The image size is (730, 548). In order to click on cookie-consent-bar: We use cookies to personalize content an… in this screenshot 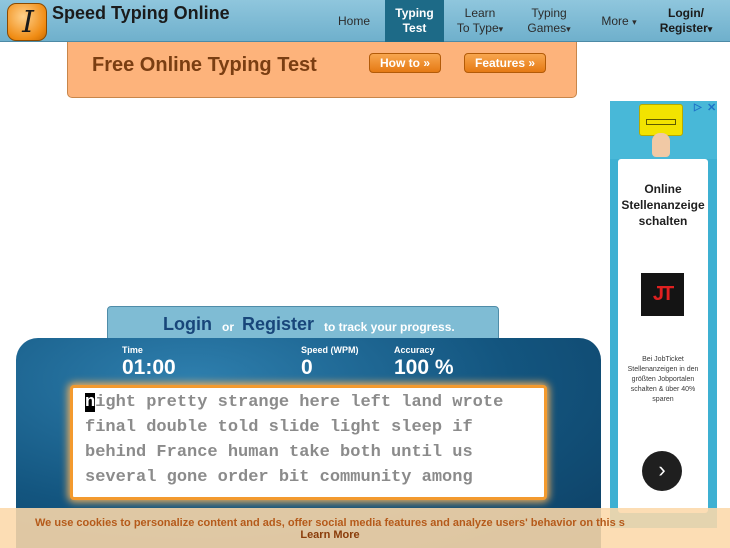, I will do `click(365, 528)`.